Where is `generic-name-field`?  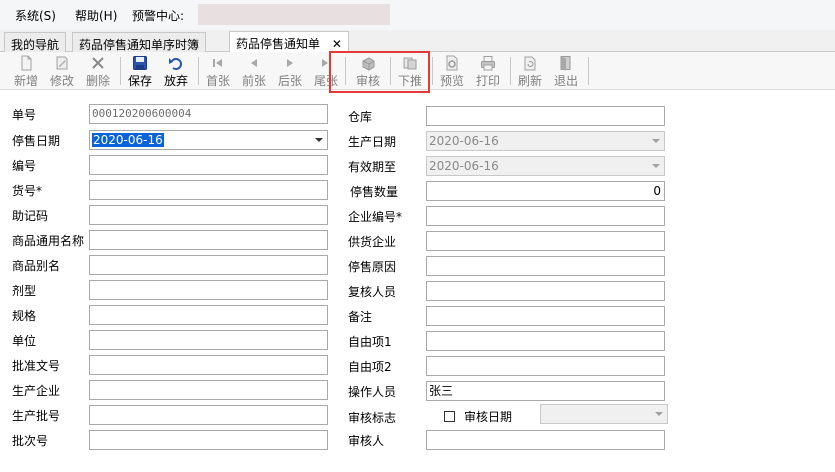
generic-name-field is located at coordinates (208, 240).